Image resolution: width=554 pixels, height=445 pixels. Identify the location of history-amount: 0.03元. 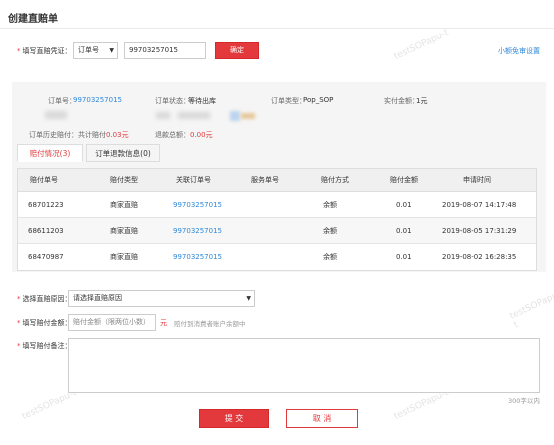
(117, 135).